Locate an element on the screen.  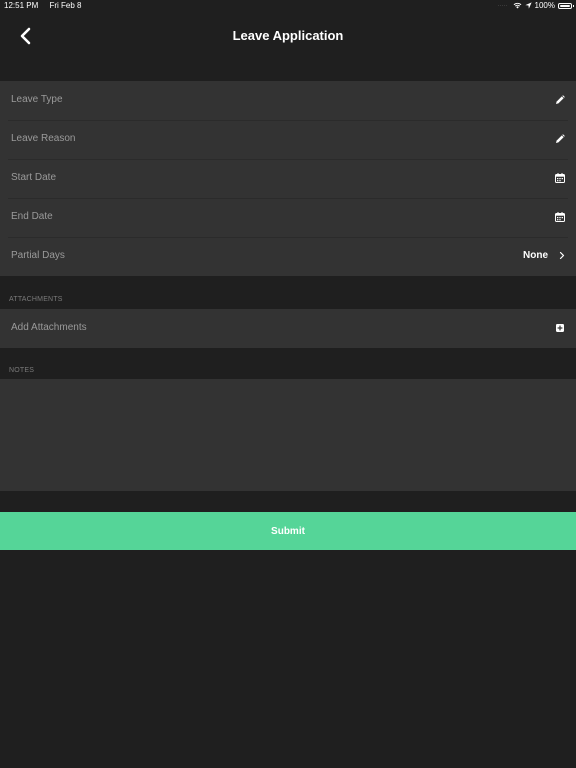
nav-bar: Leave Application is located at coordinates (288, 36).